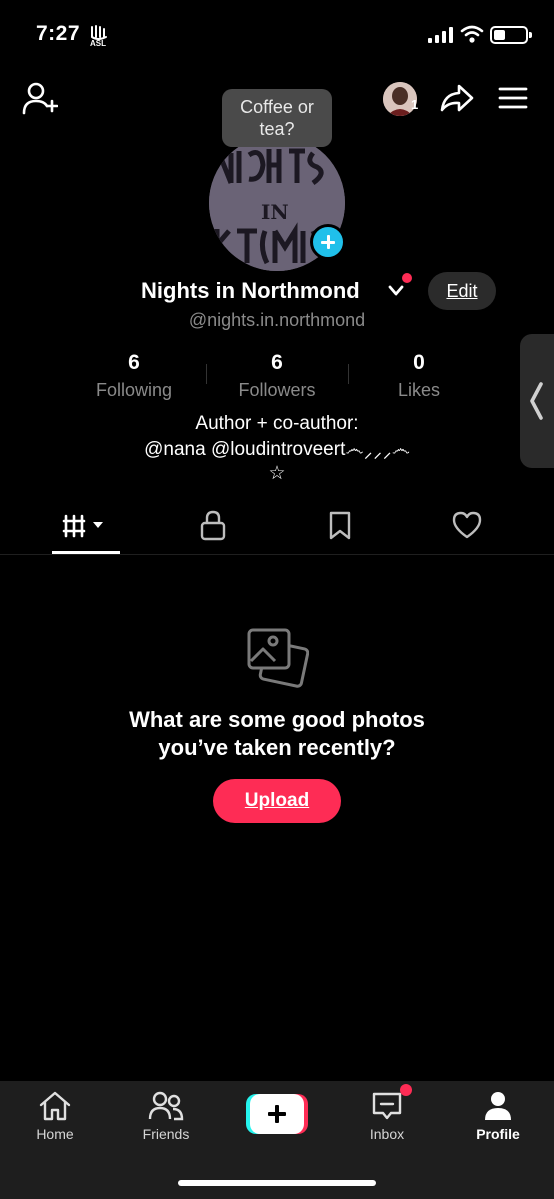  I want to click on chevron-left-icon, so click(536, 401).